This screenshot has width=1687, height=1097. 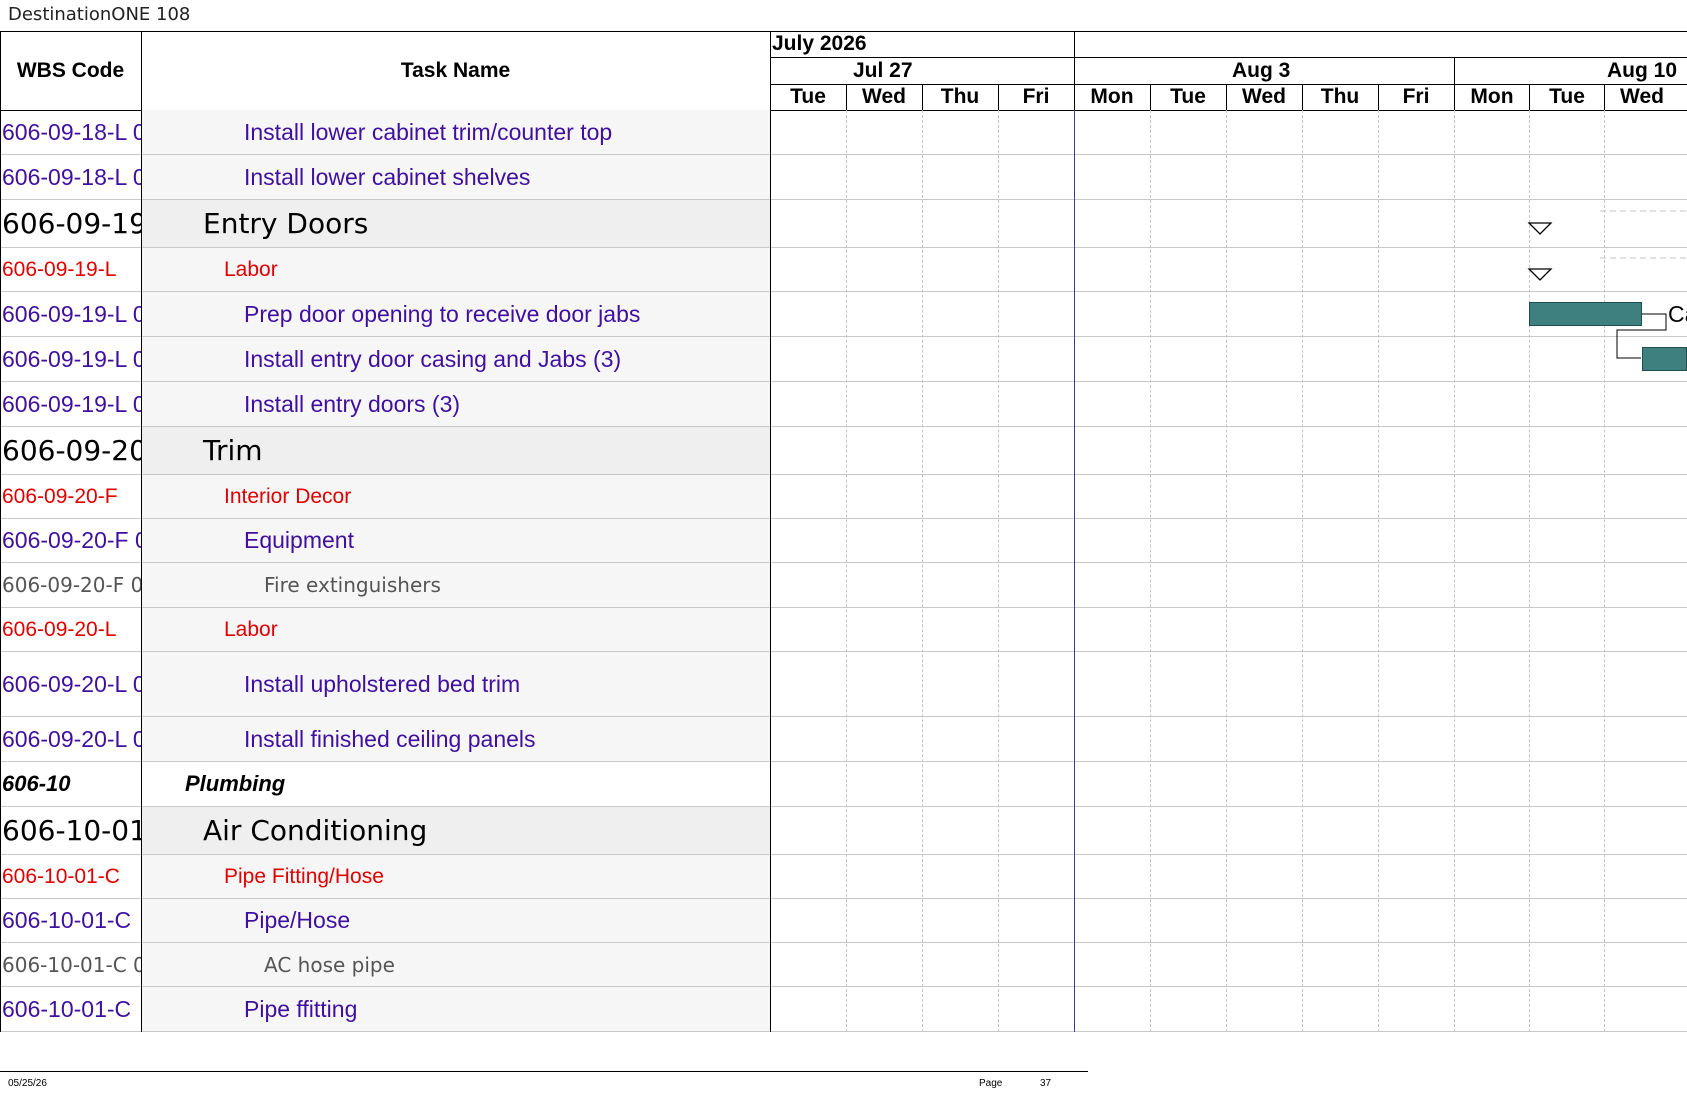 What do you see at coordinates (1677, 314) in the screenshot?
I see `task-bar-label: Ca` at bounding box center [1677, 314].